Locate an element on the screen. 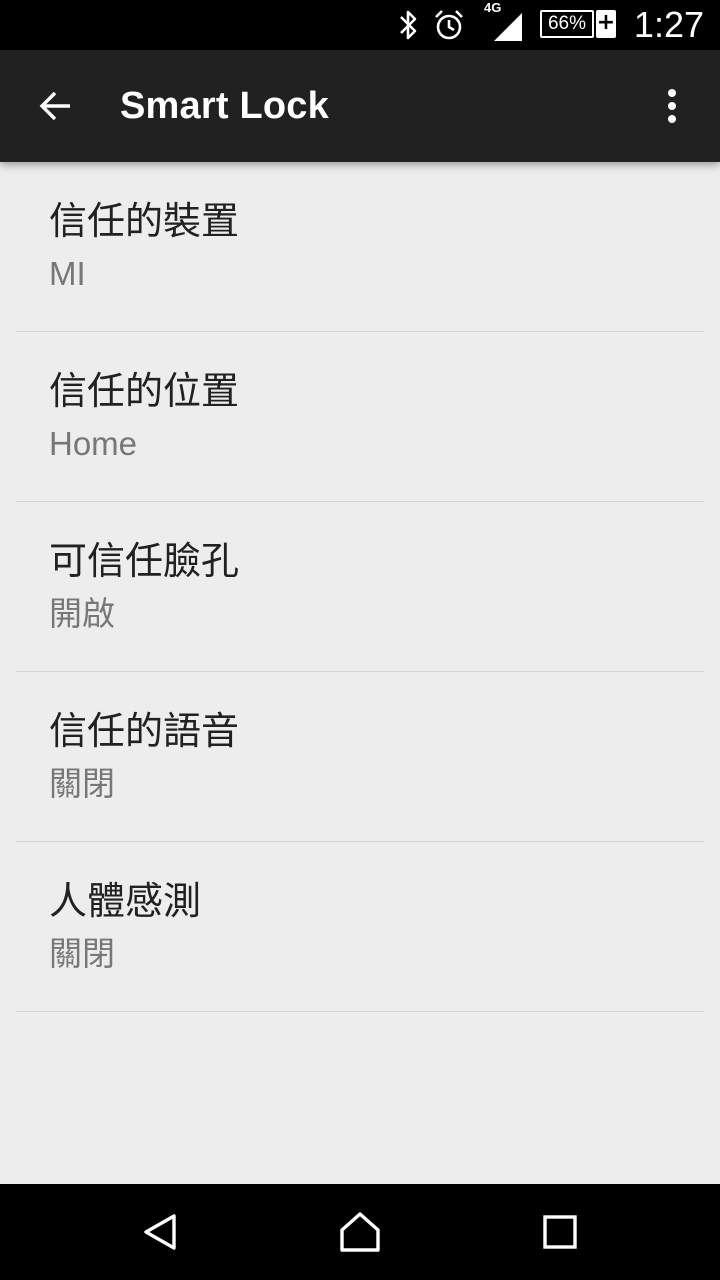 The width and height of the screenshot is (720, 1280). recents-square-icon is located at coordinates (560, 1232).